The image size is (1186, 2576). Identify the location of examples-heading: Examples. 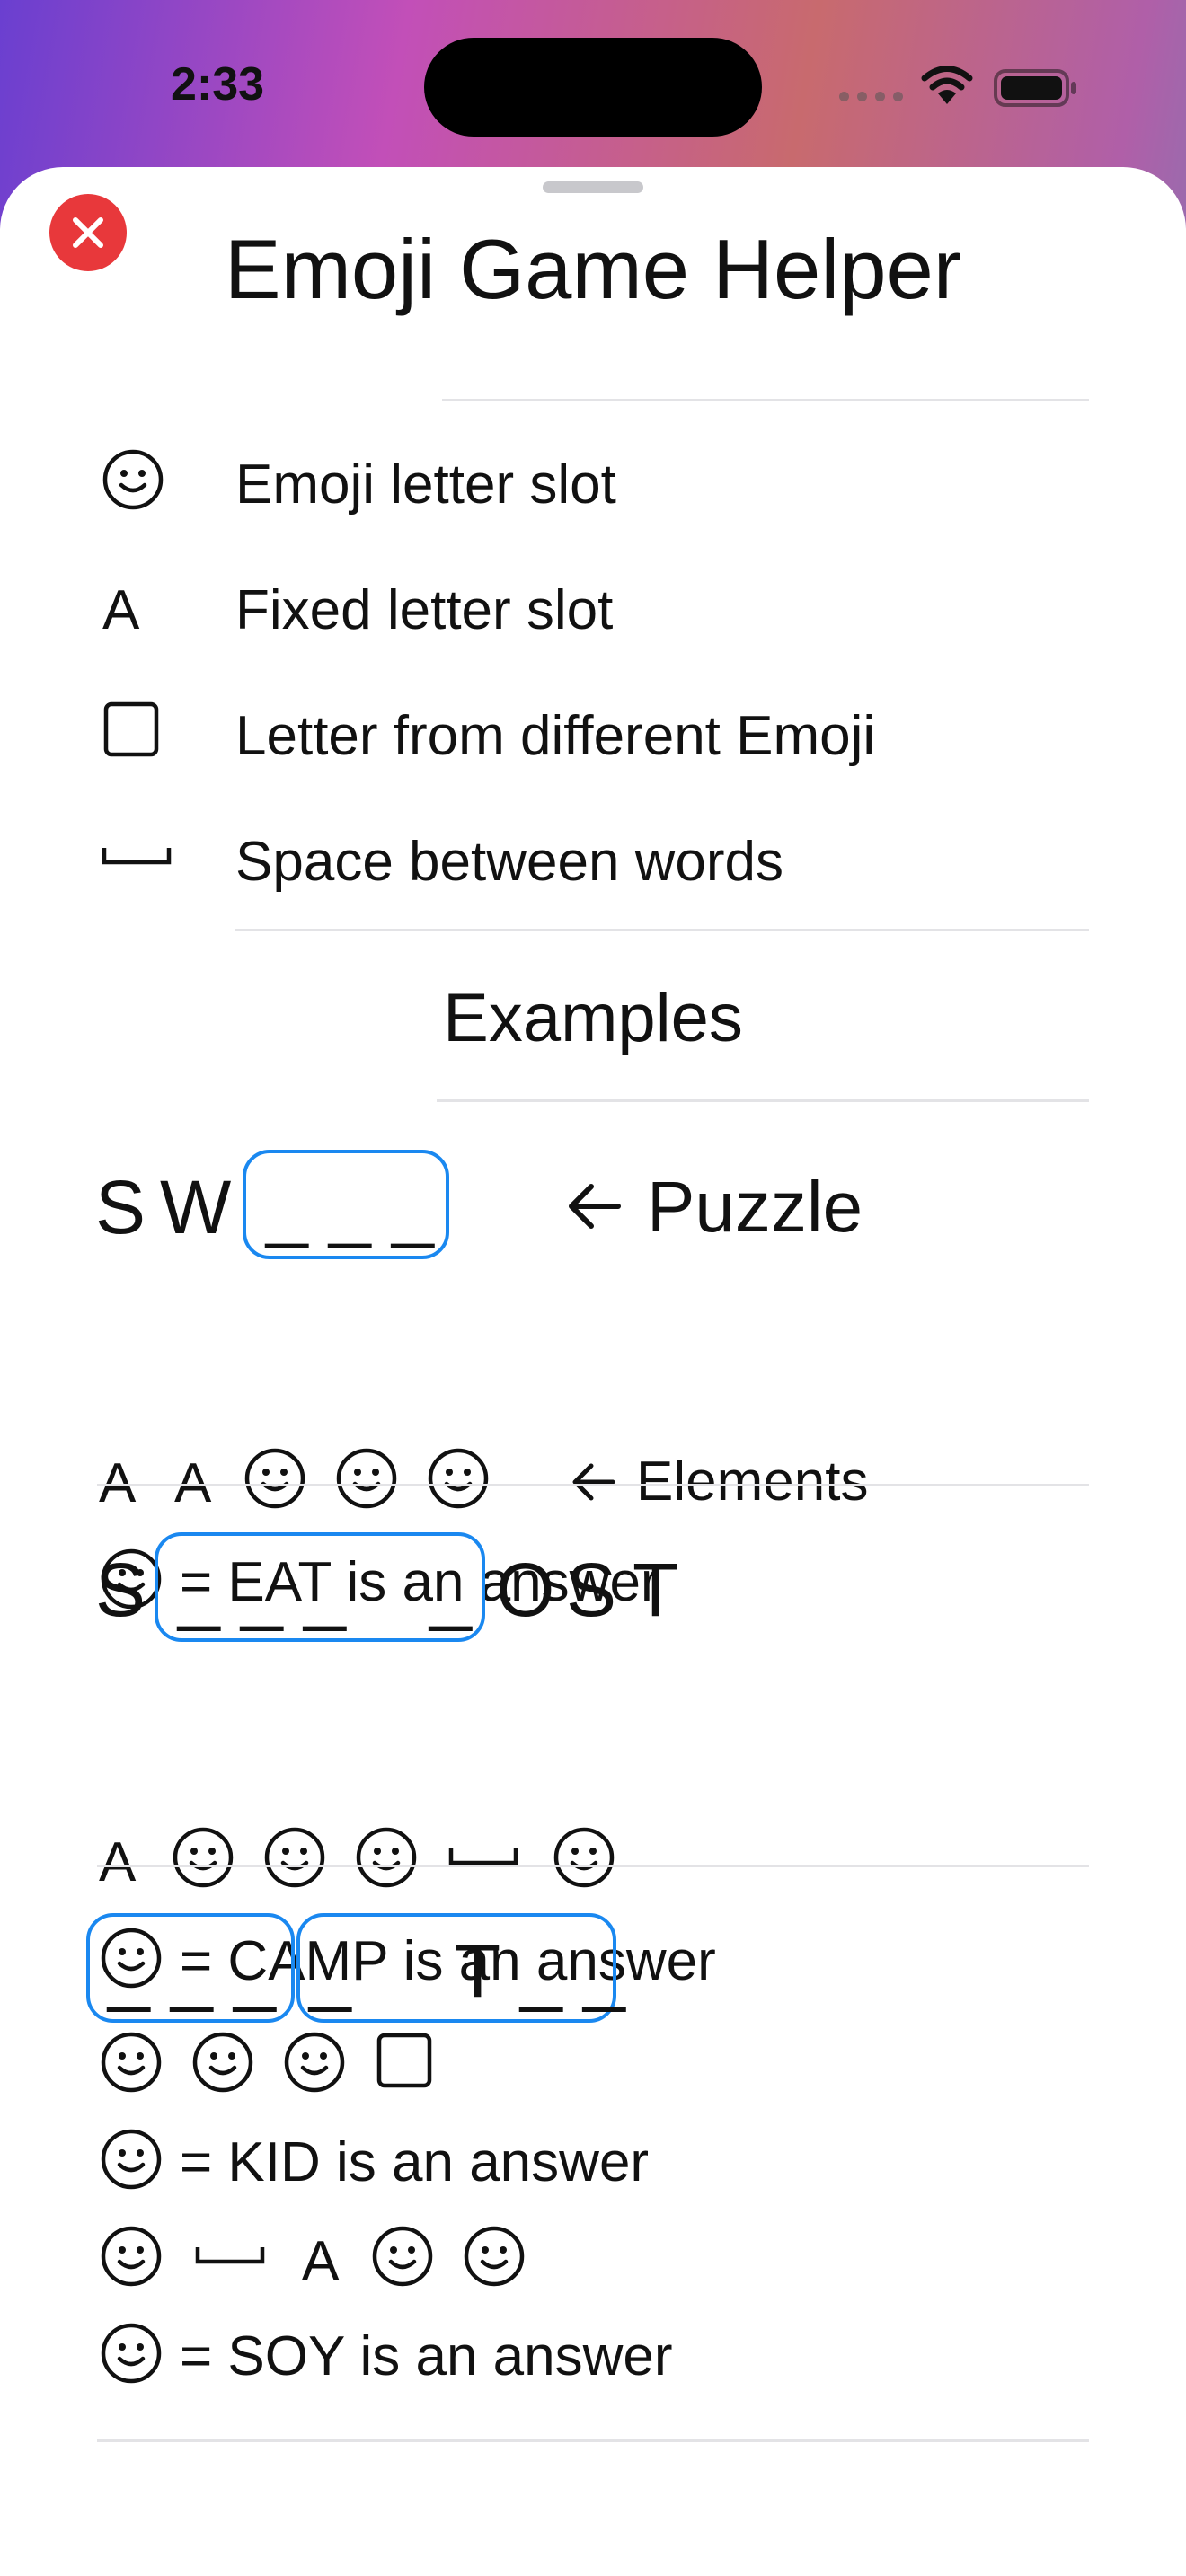
(593, 1018).